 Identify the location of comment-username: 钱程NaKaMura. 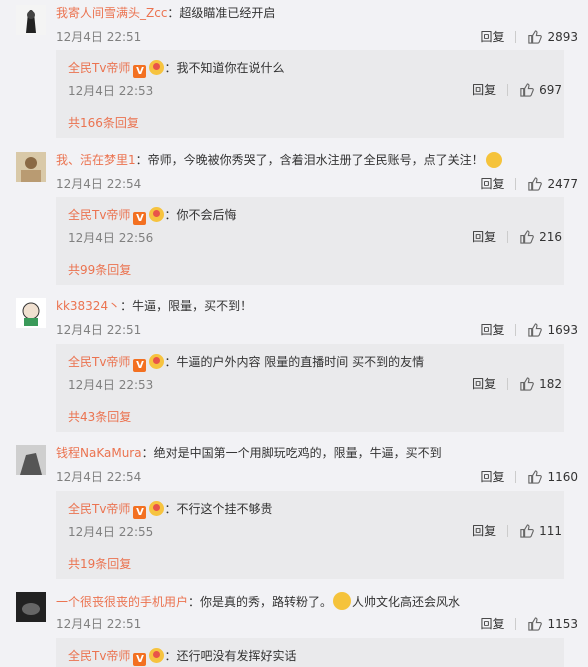
(99, 453).